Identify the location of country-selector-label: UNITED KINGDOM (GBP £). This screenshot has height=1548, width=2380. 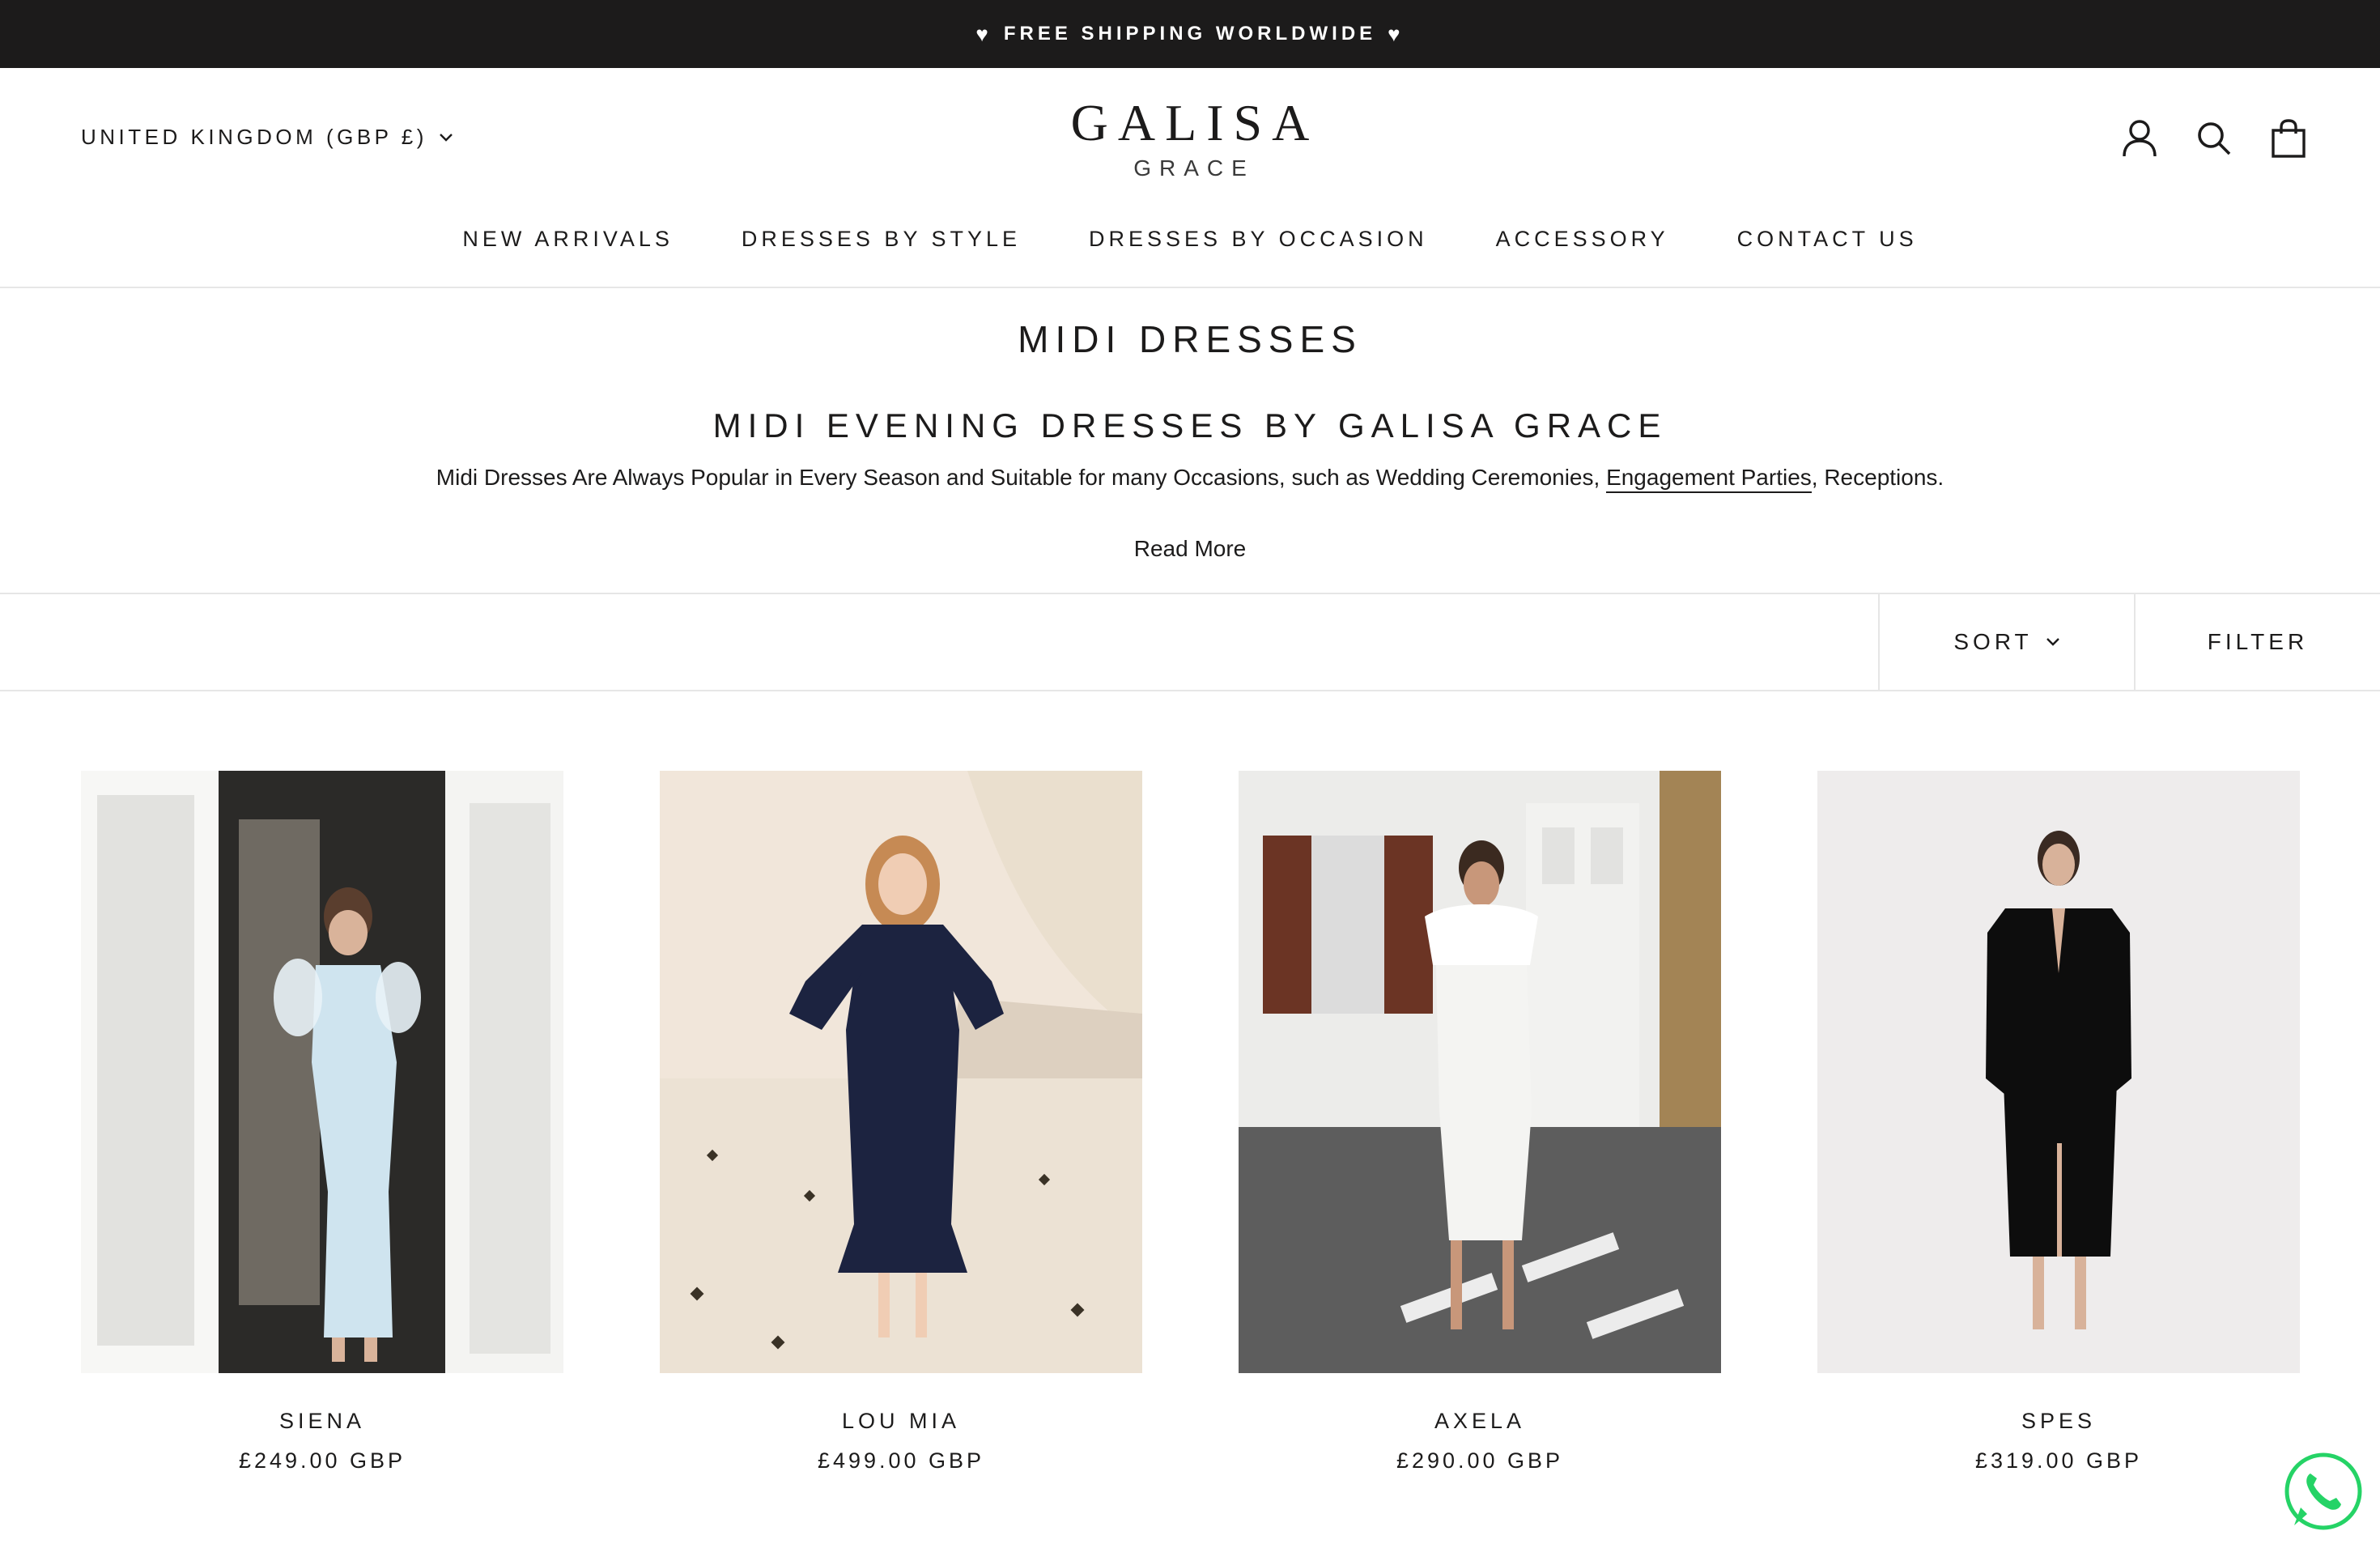
(254, 137).